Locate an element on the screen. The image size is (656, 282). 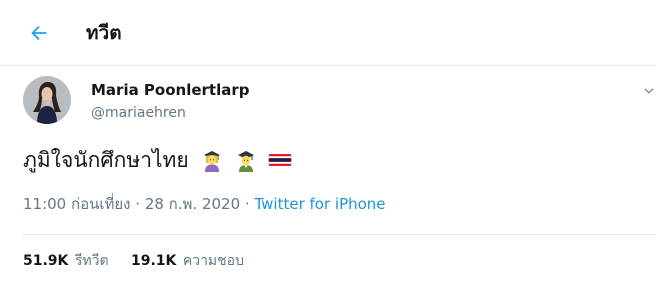
thailand-flag-icon is located at coordinates (279, 160).